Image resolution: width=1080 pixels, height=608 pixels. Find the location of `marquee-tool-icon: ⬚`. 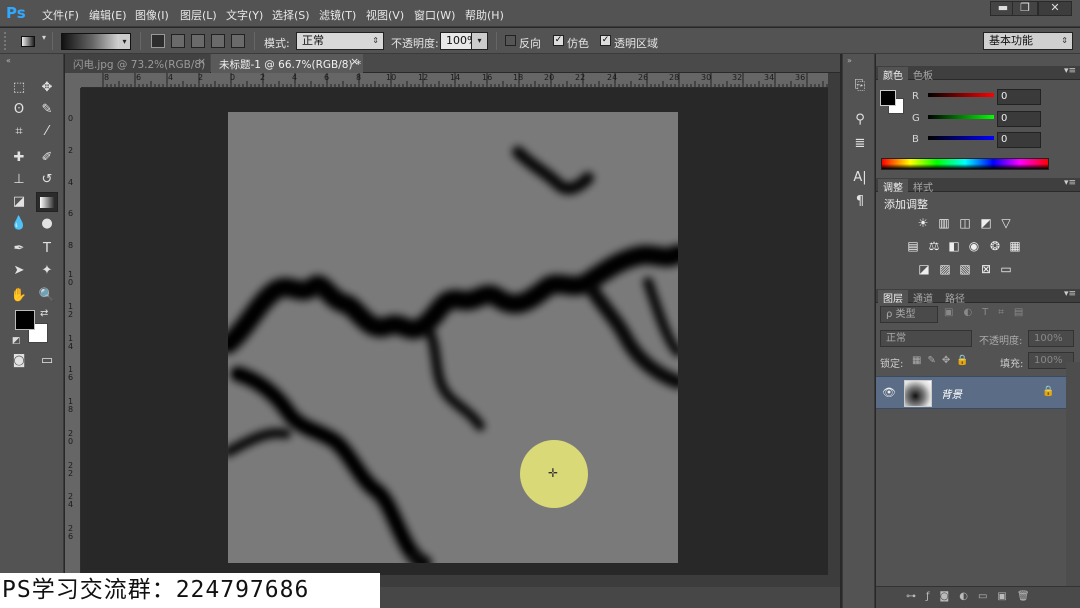

marquee-tool-icon: ⬚ is located at coordinates (19, 88).